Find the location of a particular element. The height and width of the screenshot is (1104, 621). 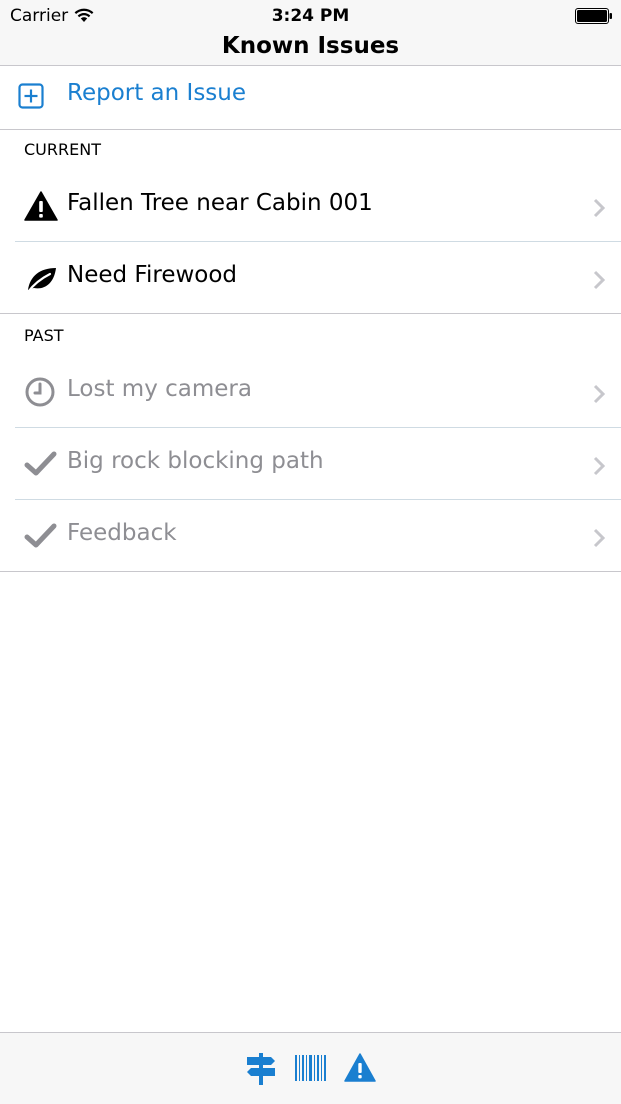

clock-icon is located at coordinates (41, 393).